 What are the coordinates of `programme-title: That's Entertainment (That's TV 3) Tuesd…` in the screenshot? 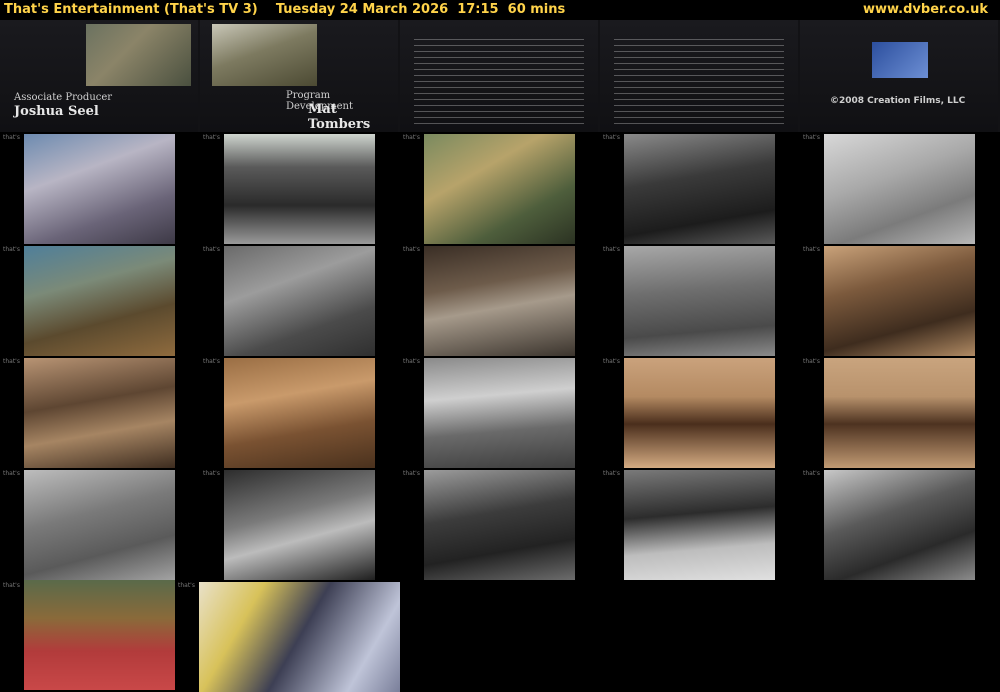 It's located at (285, 9).